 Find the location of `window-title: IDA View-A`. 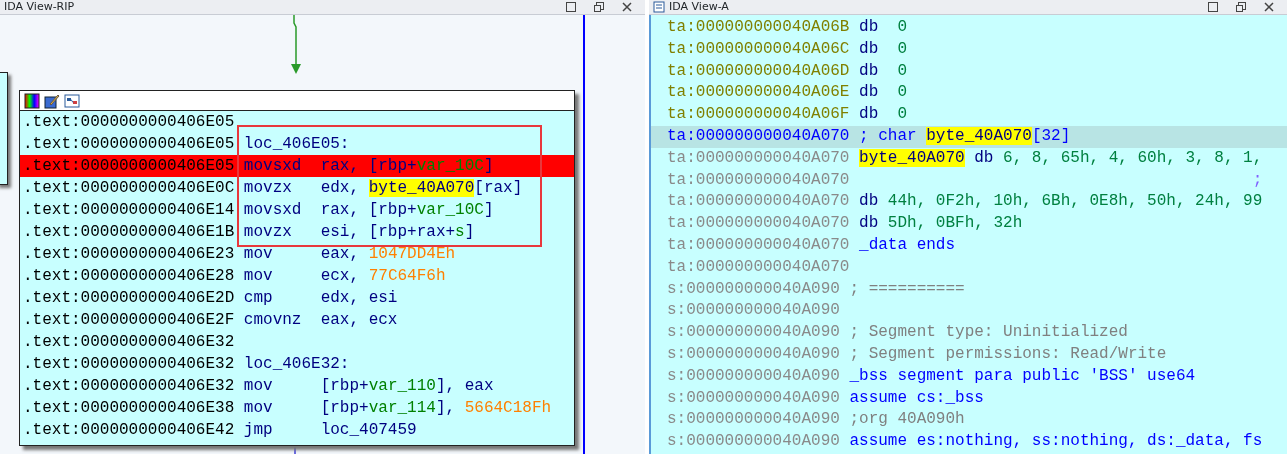

window-title: IDA View-A is located at coordinates (699, 7).